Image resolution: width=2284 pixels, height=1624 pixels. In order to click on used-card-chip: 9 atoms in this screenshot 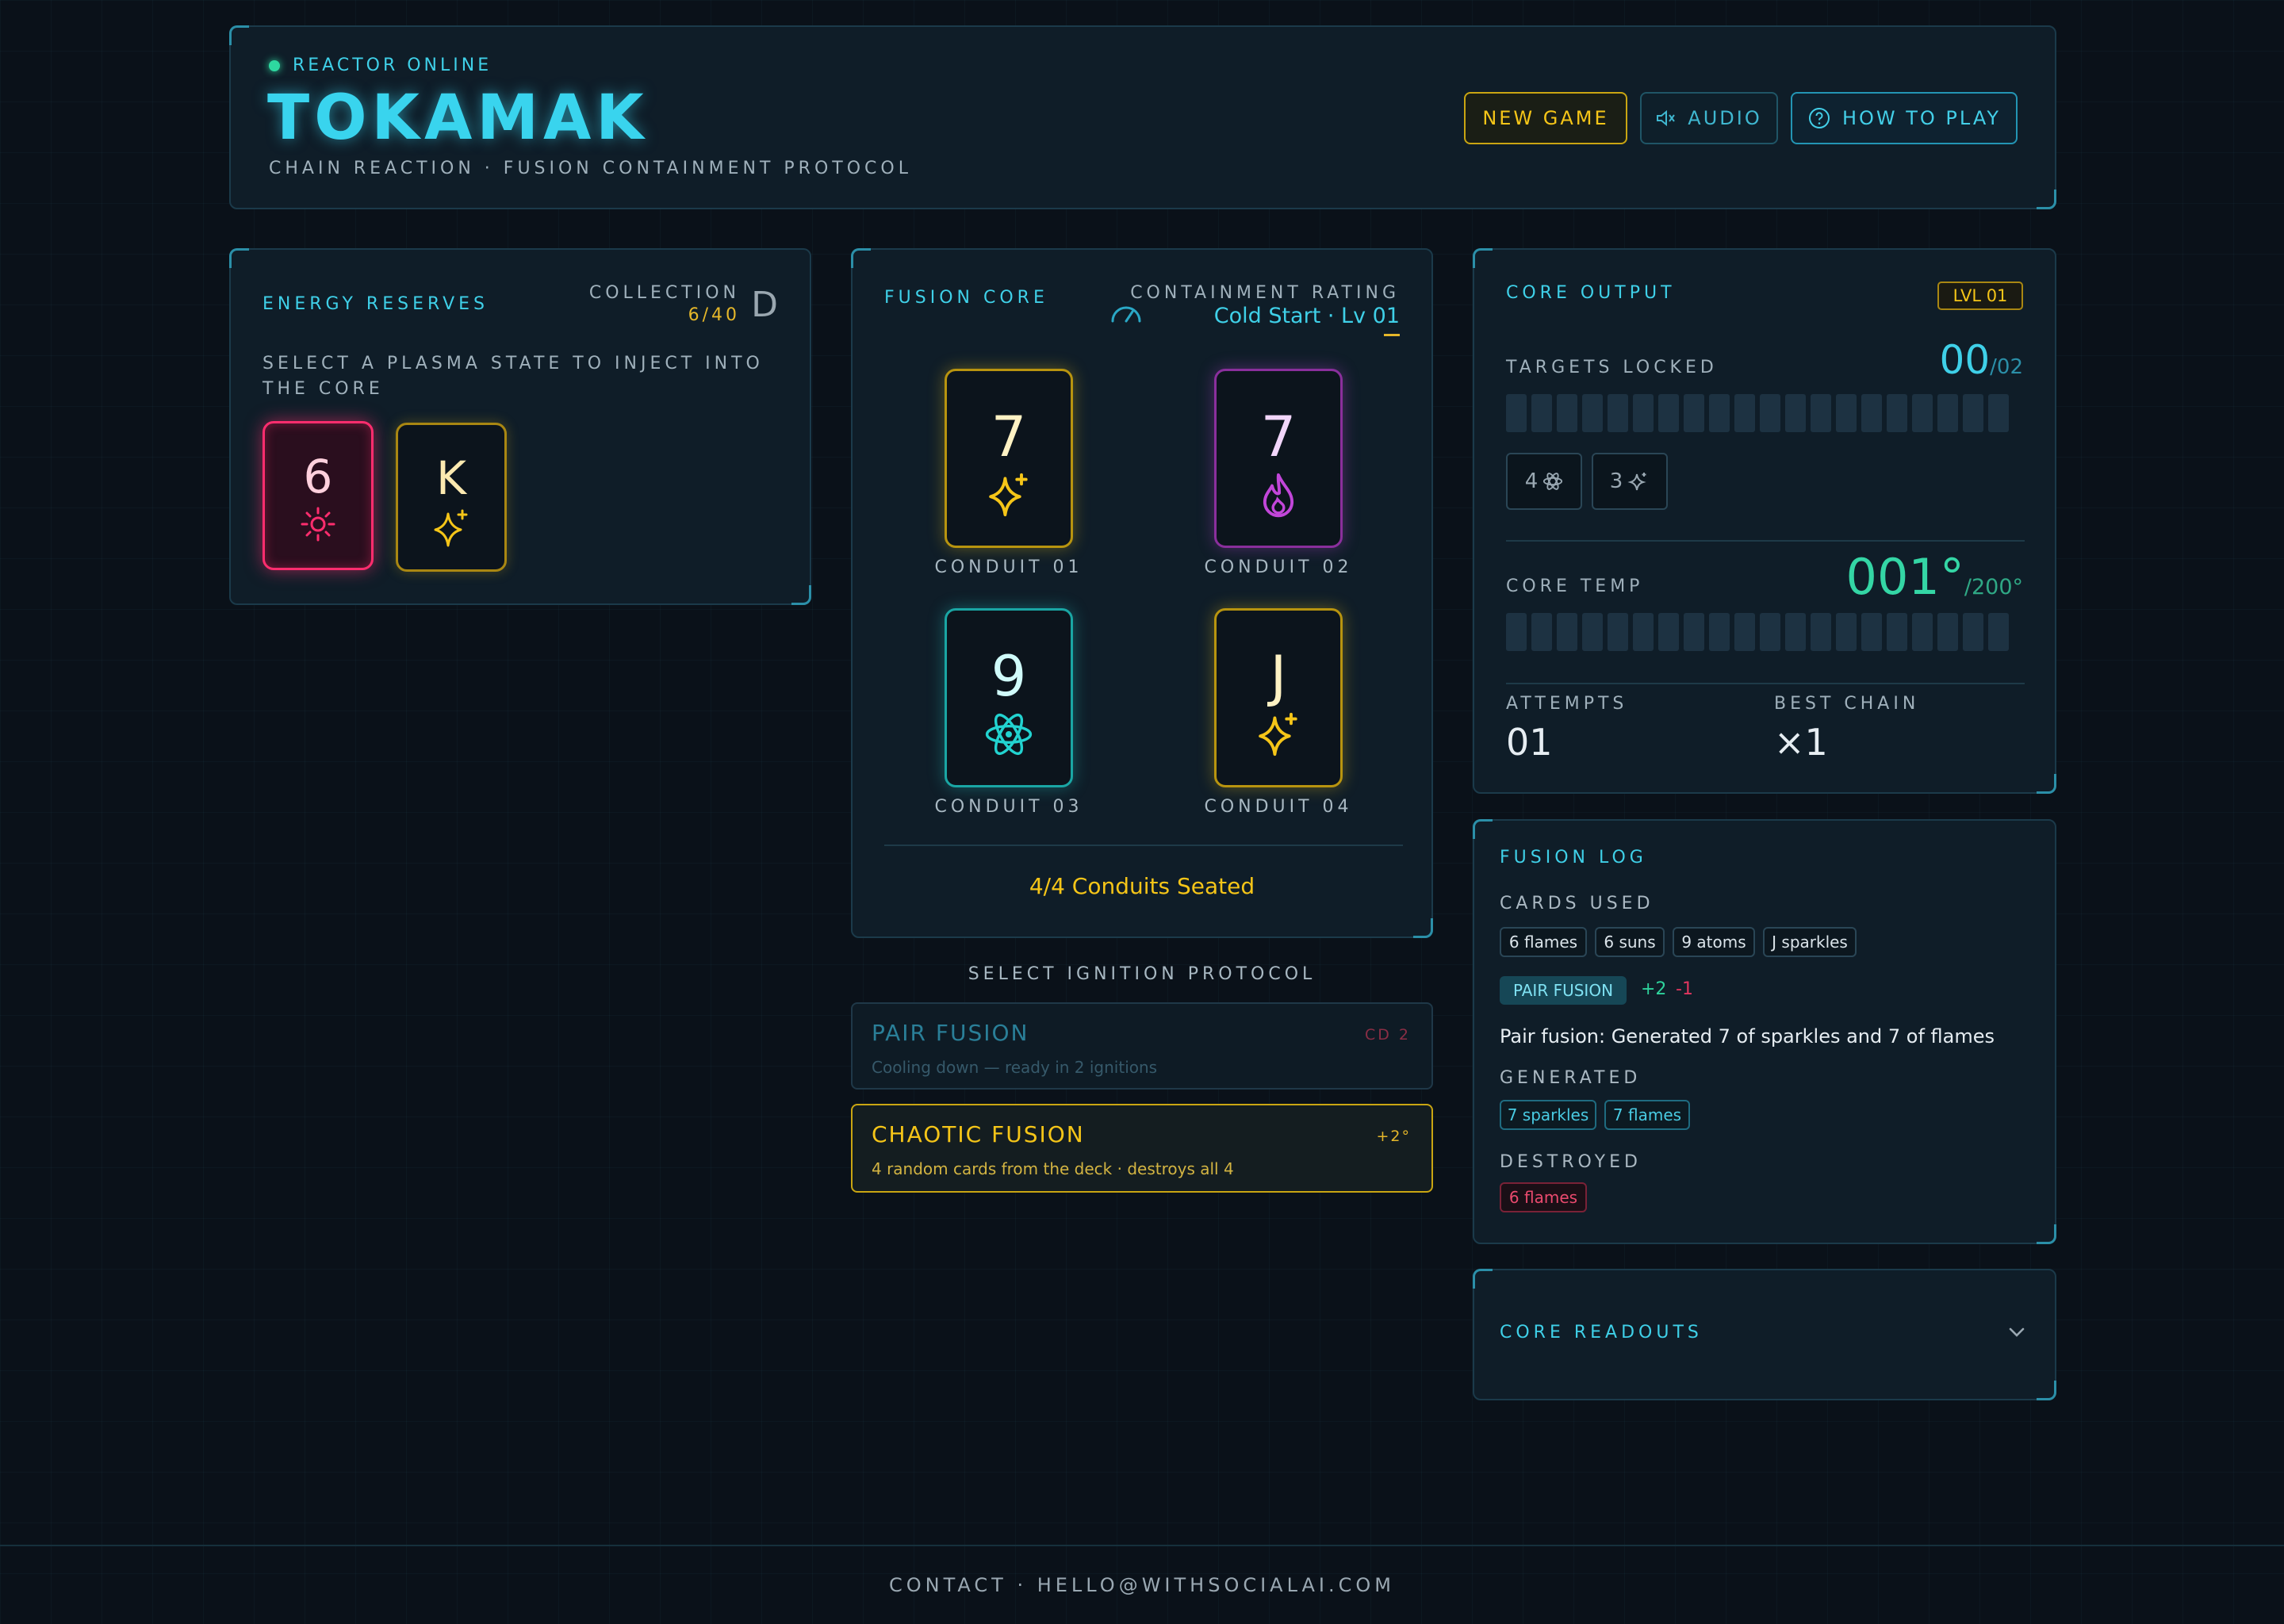, I will do `click(1714, 942)`.